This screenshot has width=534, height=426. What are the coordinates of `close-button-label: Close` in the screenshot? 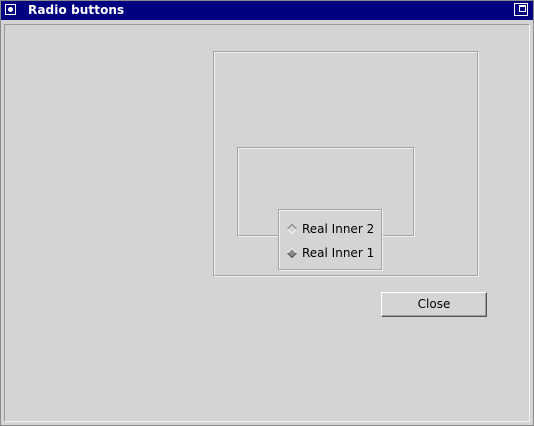 It's located at (434, 304).